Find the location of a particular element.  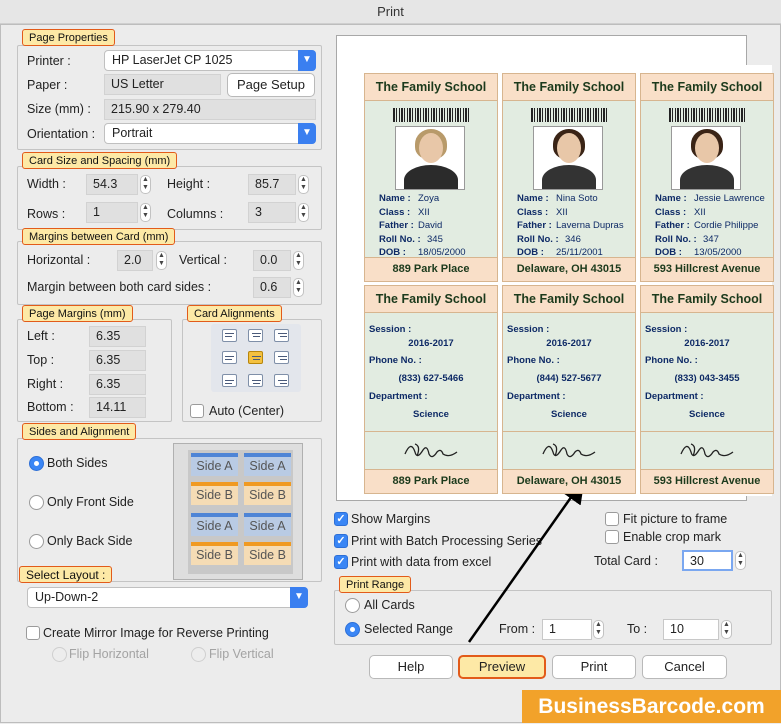

print-button: Print is located at coordinates (594, 667).